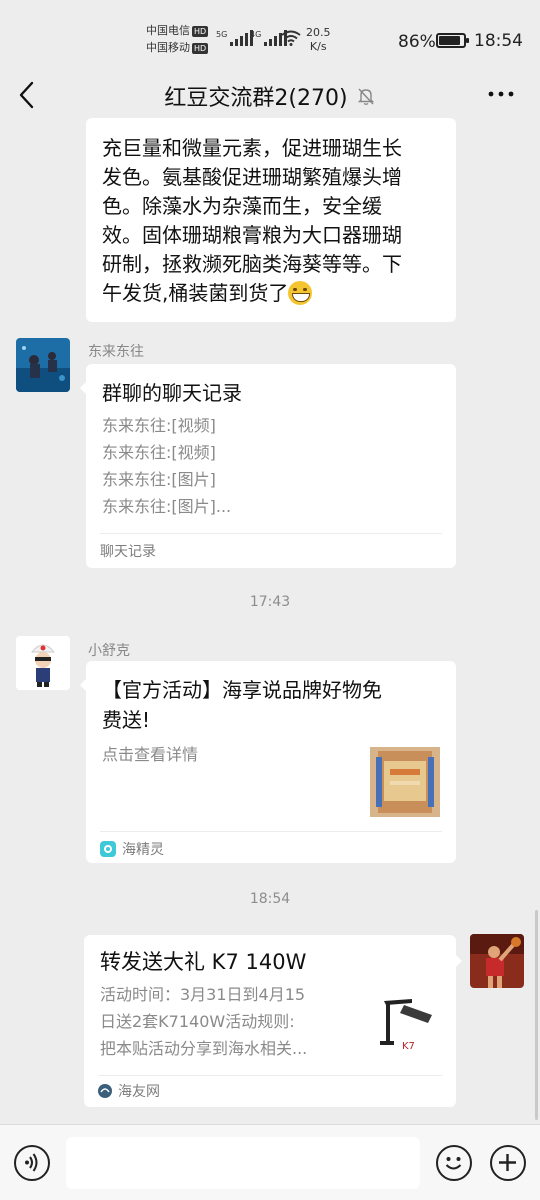 The image size is (540, 1200). Describe the element at coordinates (252, 177) in the screenshot. I see `message-line: 发色。氨基酸促进珊瑚繁殖爆头增` at that location.